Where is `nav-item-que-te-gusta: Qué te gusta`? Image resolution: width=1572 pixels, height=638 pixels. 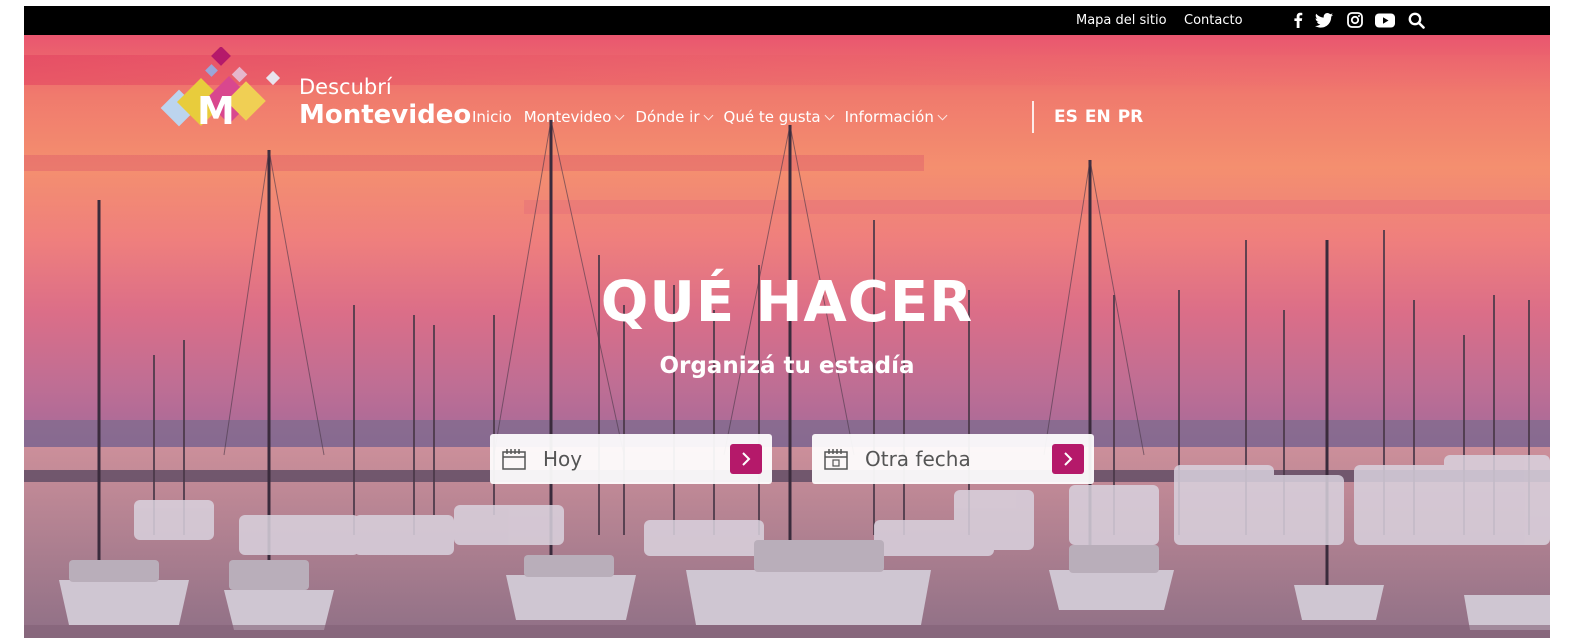 nav-item-que-te-gusta: Qué te gusta is located at coordinates (779, 117).